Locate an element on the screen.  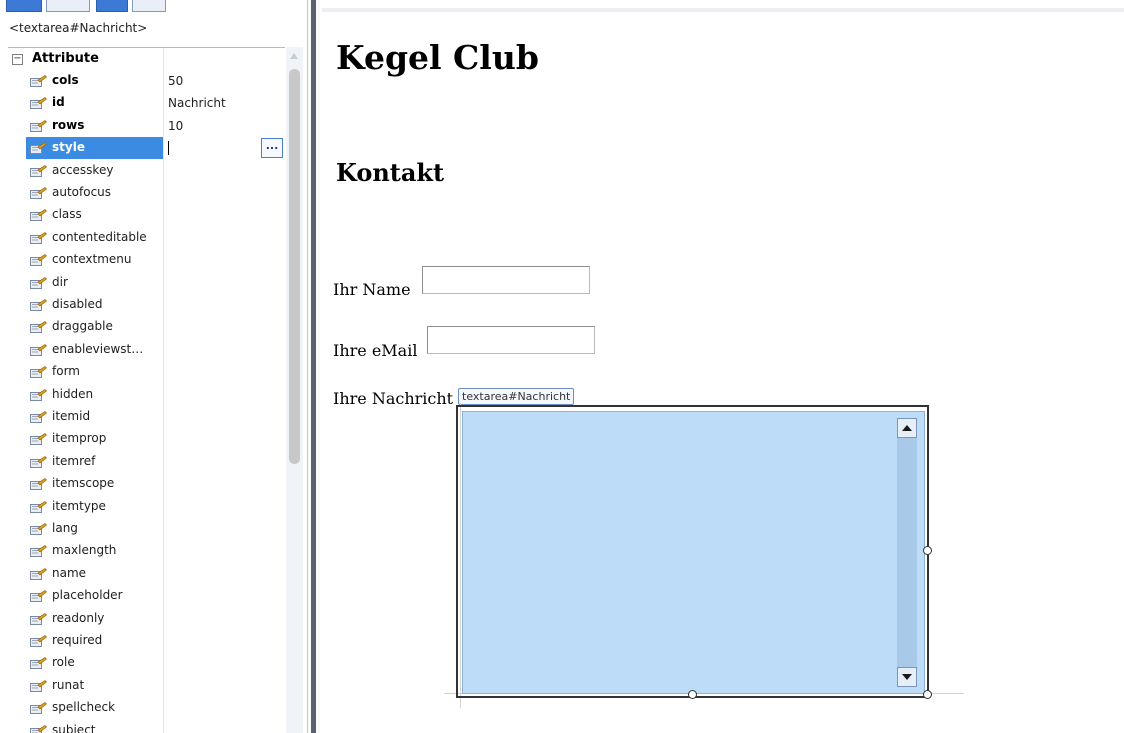
property-row-dir: dir is located at coordinates (146, 283).